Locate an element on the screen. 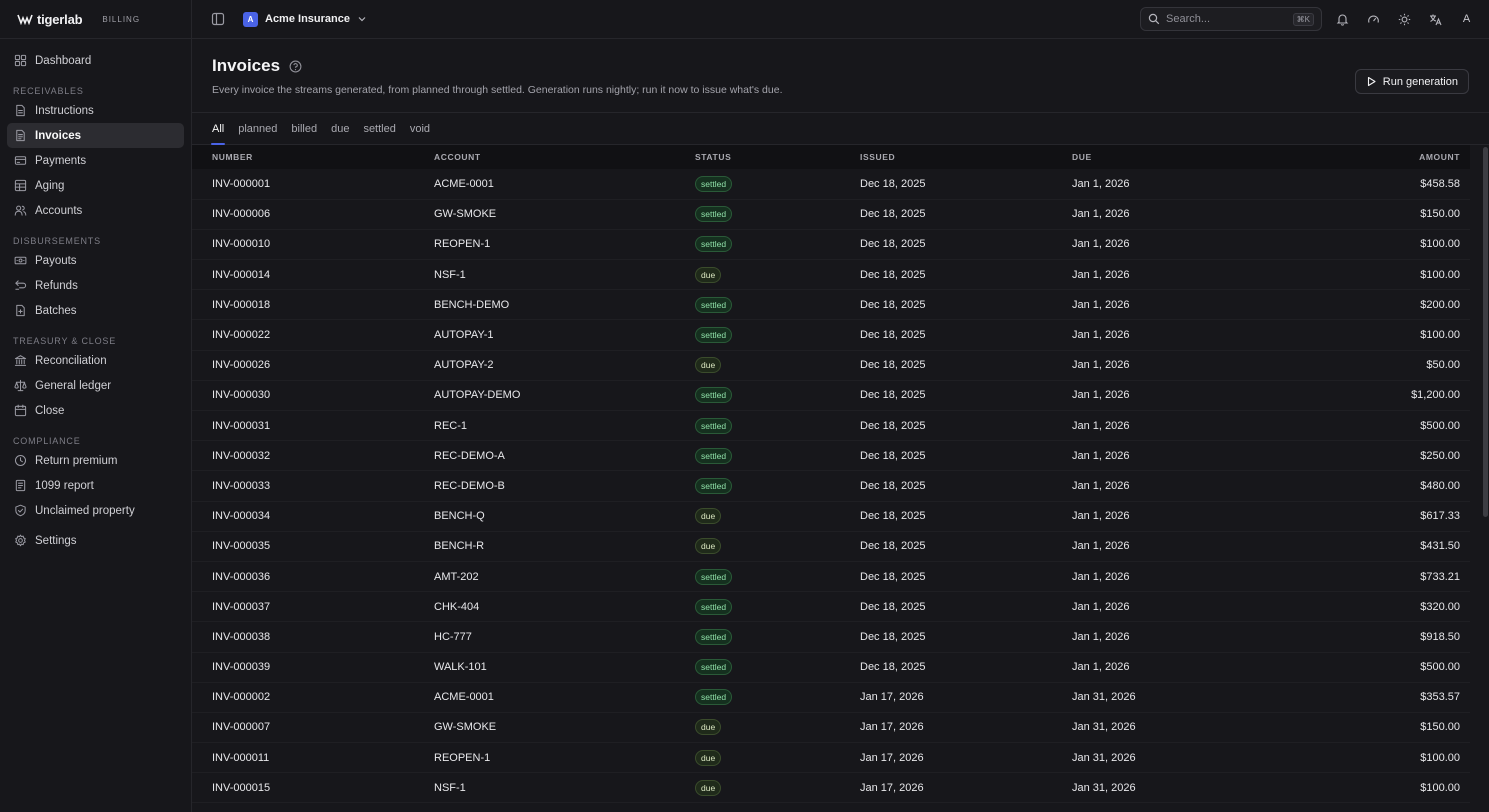 This screenshot has height=812, width=1489. sidebar-section-compliance: COMPLIANCE is located at coordinates (47, 441).